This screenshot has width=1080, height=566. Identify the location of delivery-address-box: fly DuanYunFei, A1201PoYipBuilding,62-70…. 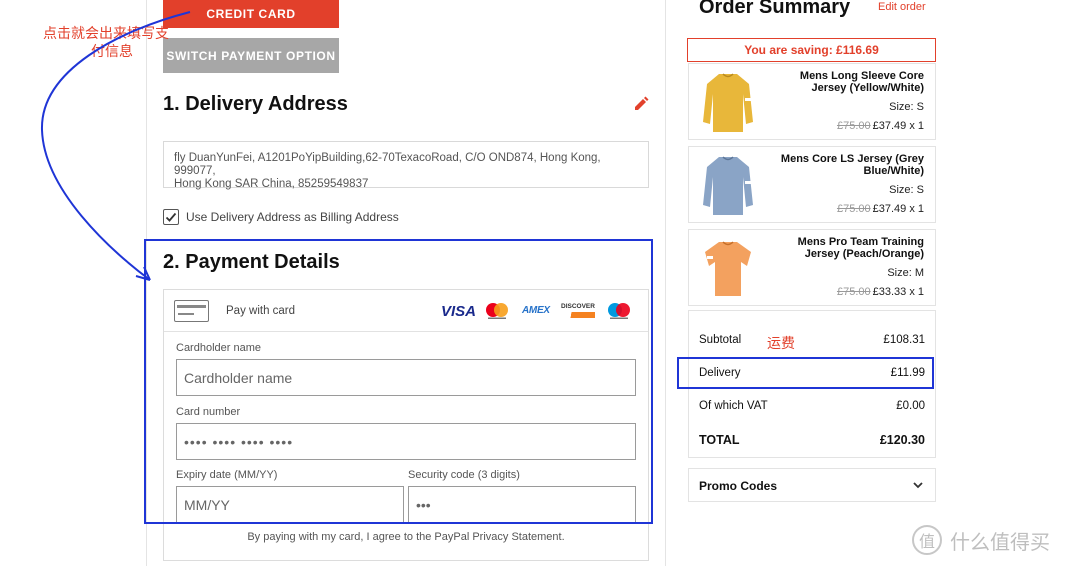
(406, 165).